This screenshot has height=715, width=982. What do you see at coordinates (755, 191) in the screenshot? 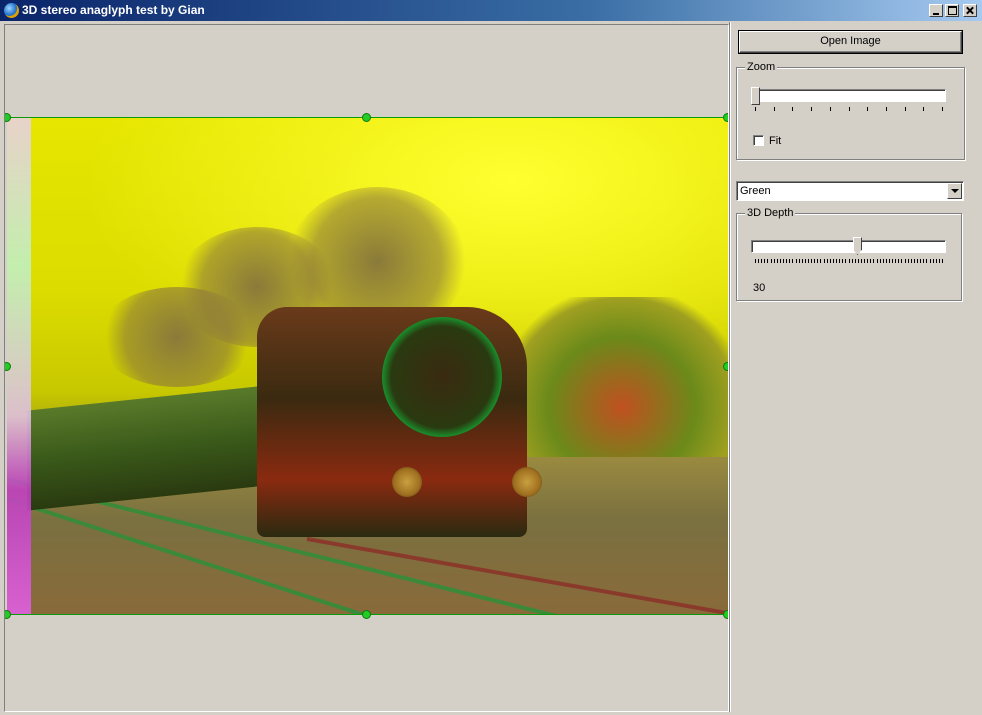
I see `channel-select-value: Green` at bounding box center [755, 191].